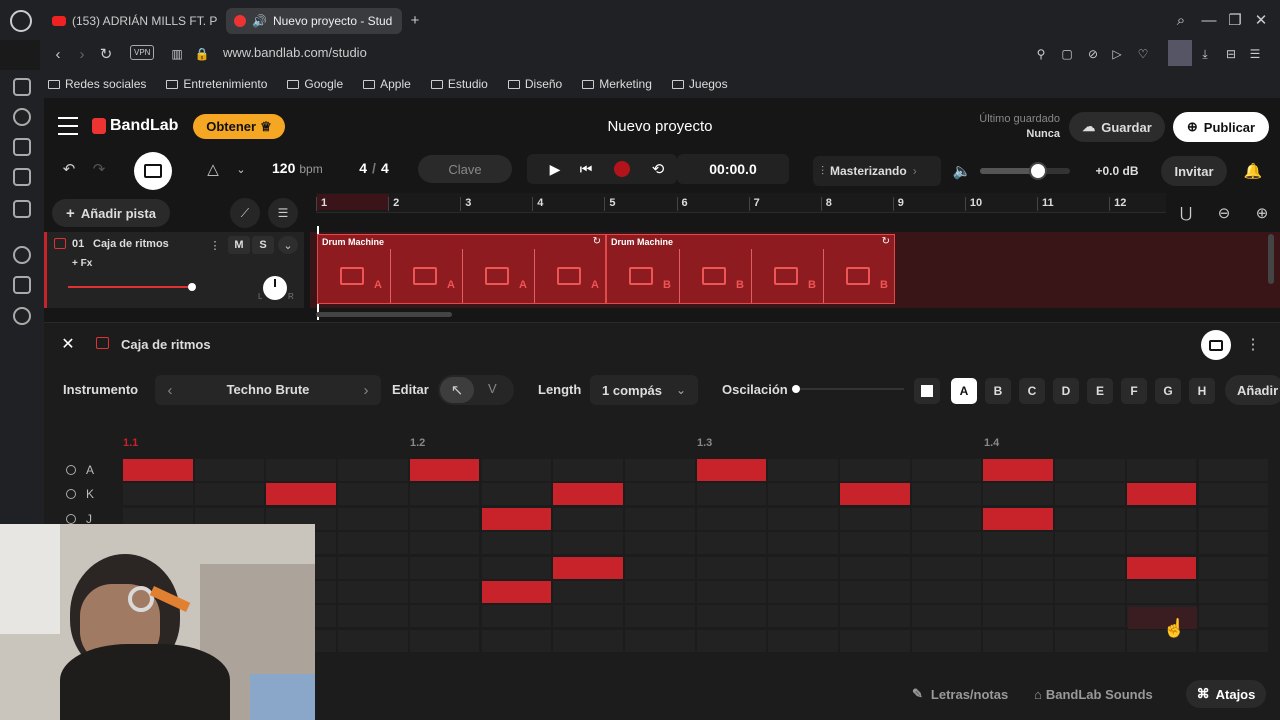 This screenshot has height=720, width=1280. What do you see at coordinates (848, 389) in the screenshot?
I see `swing-slider` at bounding box center [848, 389].